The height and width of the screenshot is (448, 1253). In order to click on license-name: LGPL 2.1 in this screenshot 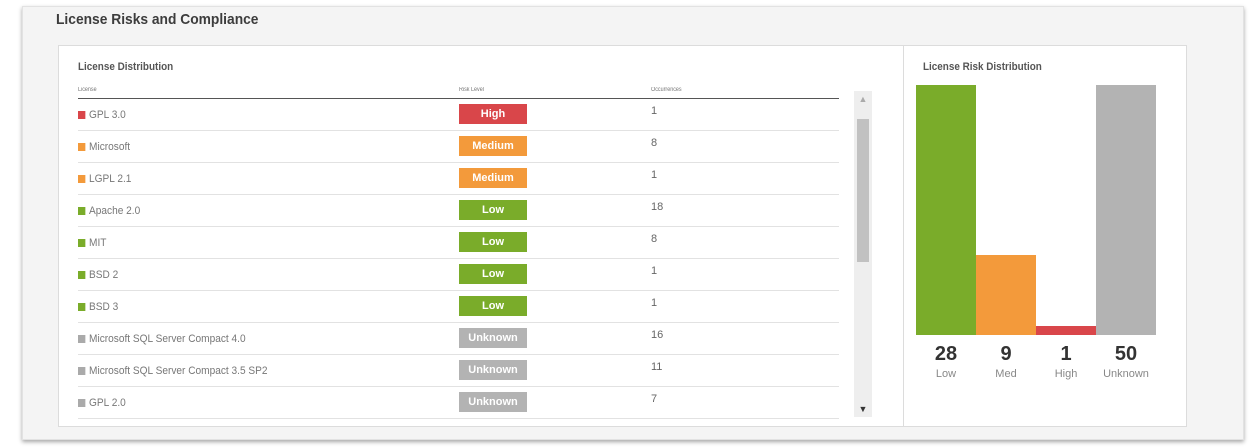, I will do `click(104, 179)`.